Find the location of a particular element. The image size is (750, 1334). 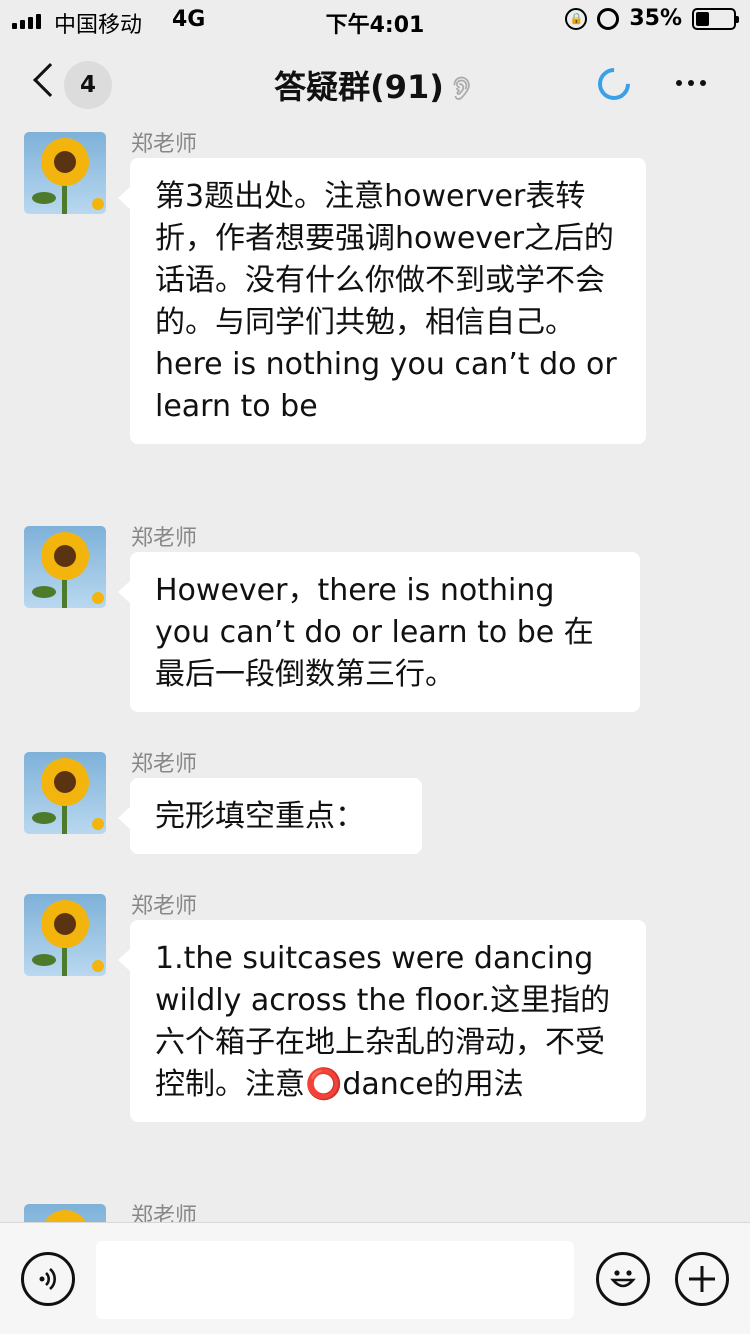

chat-header: 4 答疑群(91) 👂︎ is located at coordinates (375, 84).